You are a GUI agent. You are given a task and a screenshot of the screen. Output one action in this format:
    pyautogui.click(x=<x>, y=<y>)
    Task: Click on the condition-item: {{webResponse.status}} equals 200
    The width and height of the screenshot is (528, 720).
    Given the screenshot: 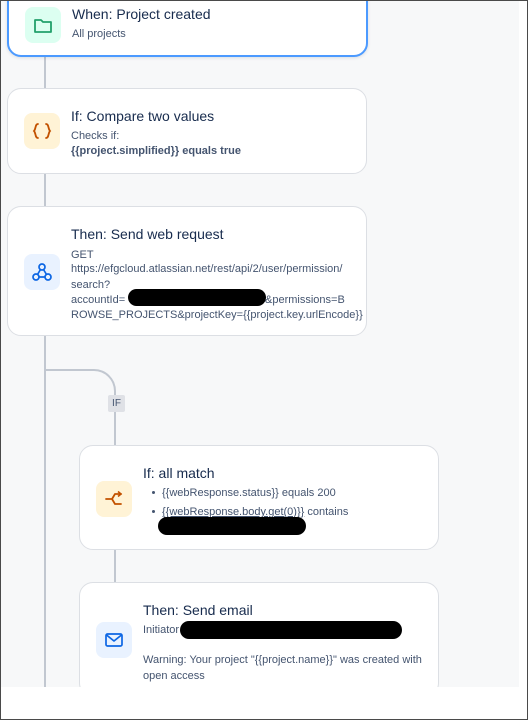 What is the action you would take?
    pyautogui.click(x=250, y=493)
    